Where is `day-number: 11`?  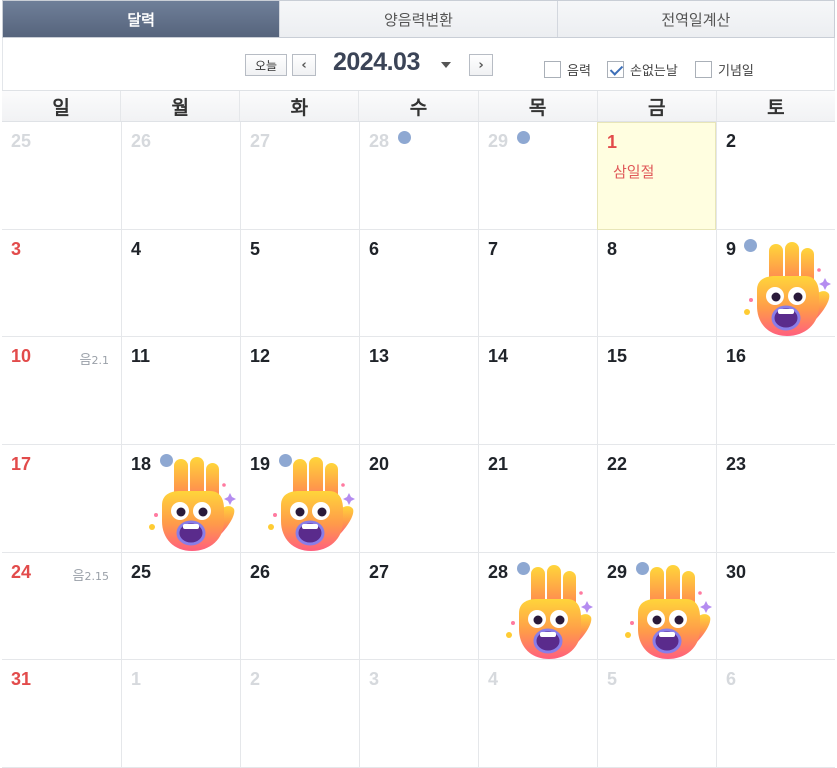
day-number: 11 is located at coordinates (141, 356).